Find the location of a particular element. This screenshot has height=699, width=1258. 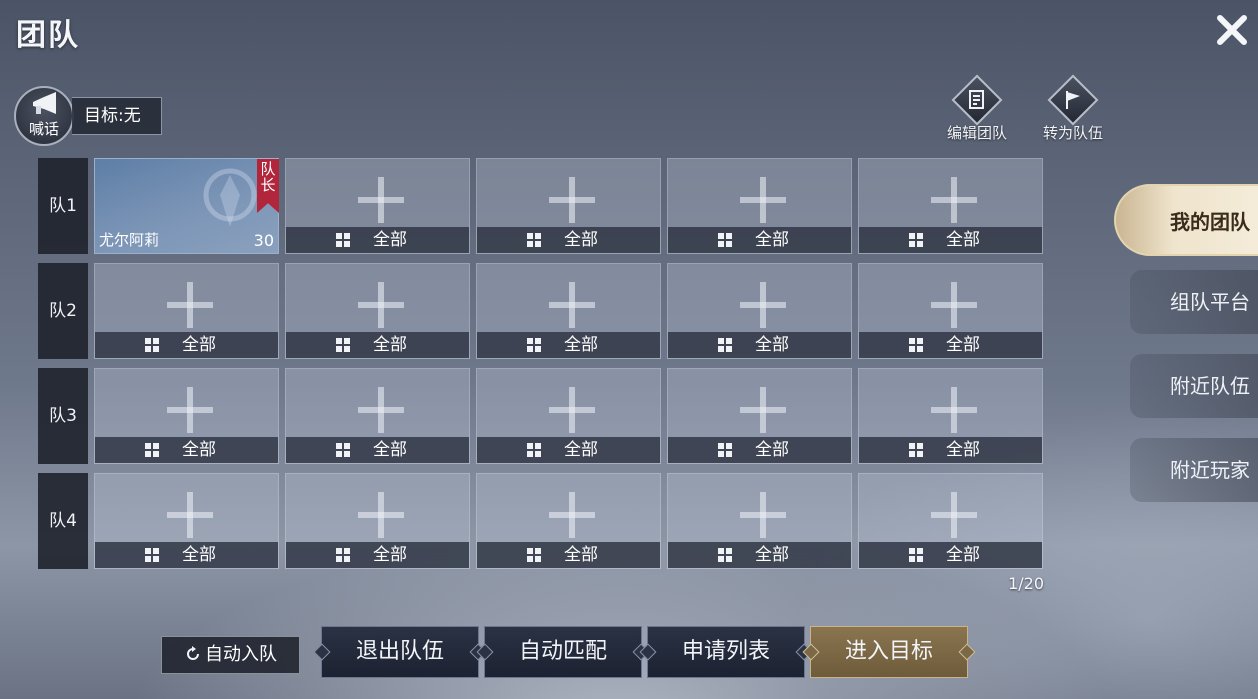

edit-team-button: 编辑团队 is located at coordinates (977, 108).